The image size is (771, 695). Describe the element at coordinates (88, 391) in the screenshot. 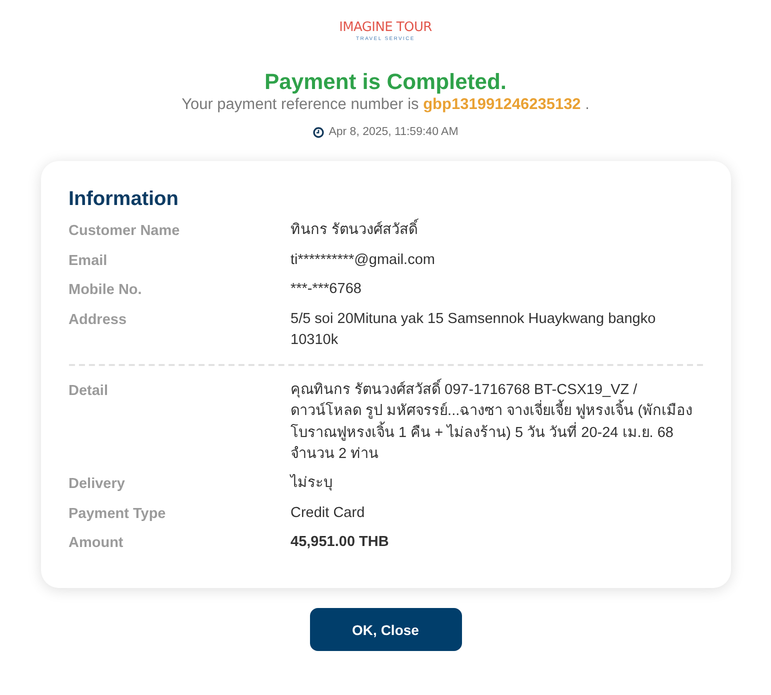

I see `field-label: Detail` at that location.